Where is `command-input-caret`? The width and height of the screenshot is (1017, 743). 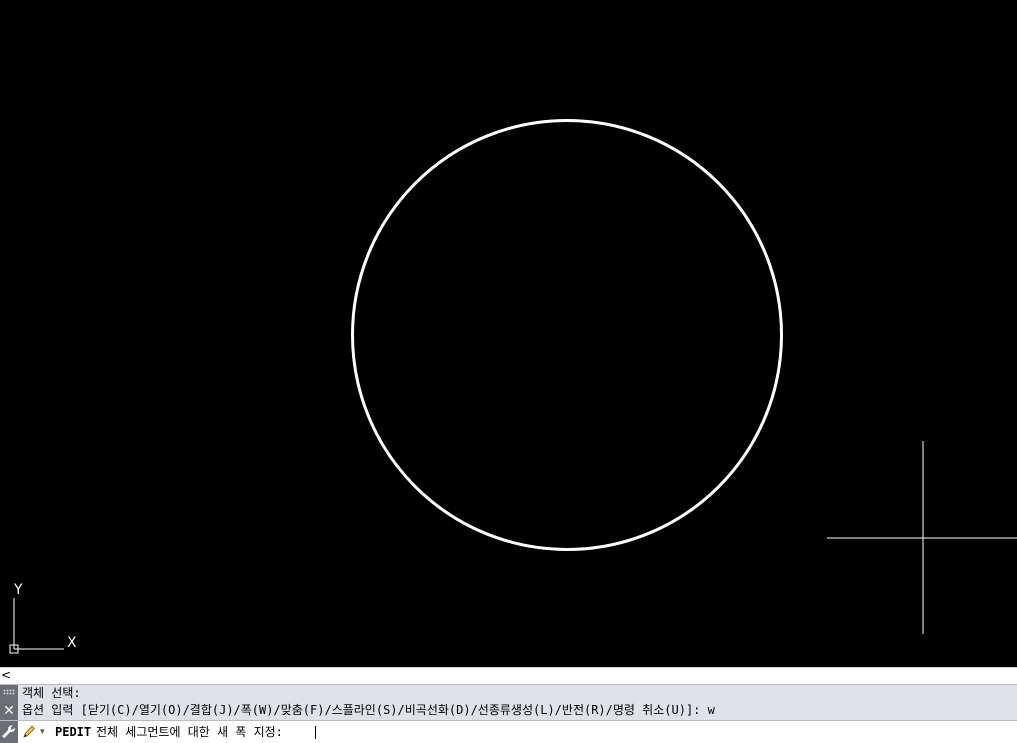 command-input-caret is located at coordinates (315, 732).